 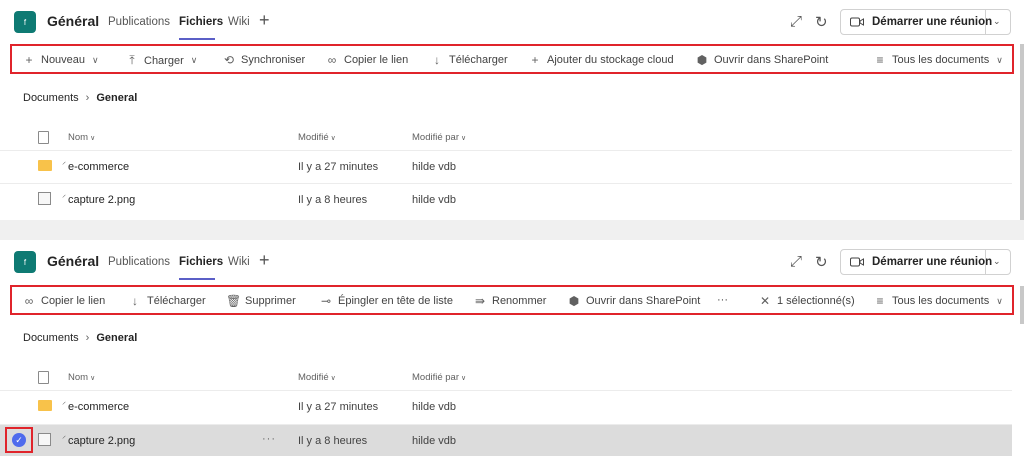 I want to click on upload-button: ⤒ Charger ∨, so click(x=161, y=60).